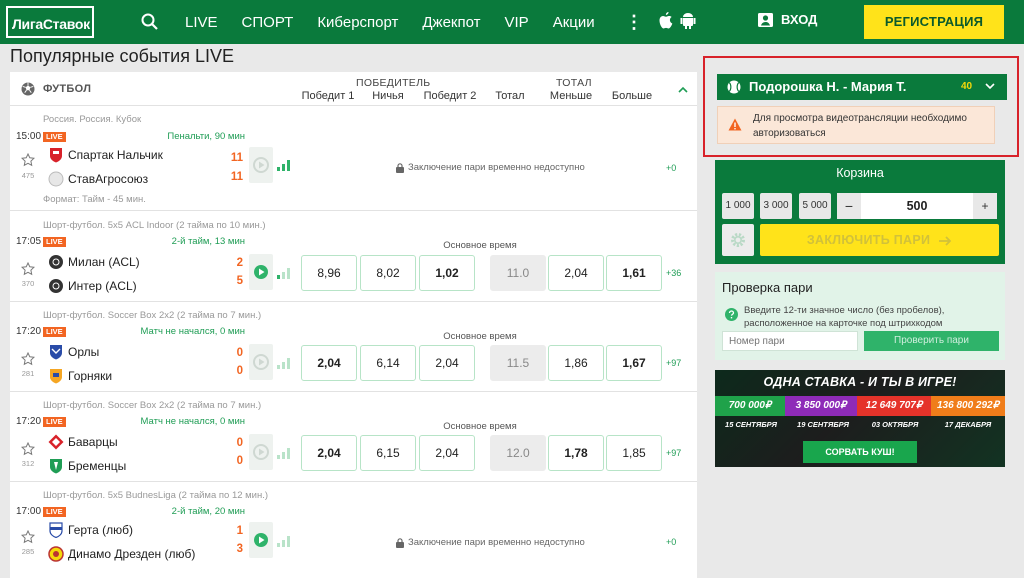 This screenshot has height=578, width=1024. What do you see at coordinates (634, 363) in the screenshot?
I see `odd-over-button: 1,67` at bounding box center [634, 363].